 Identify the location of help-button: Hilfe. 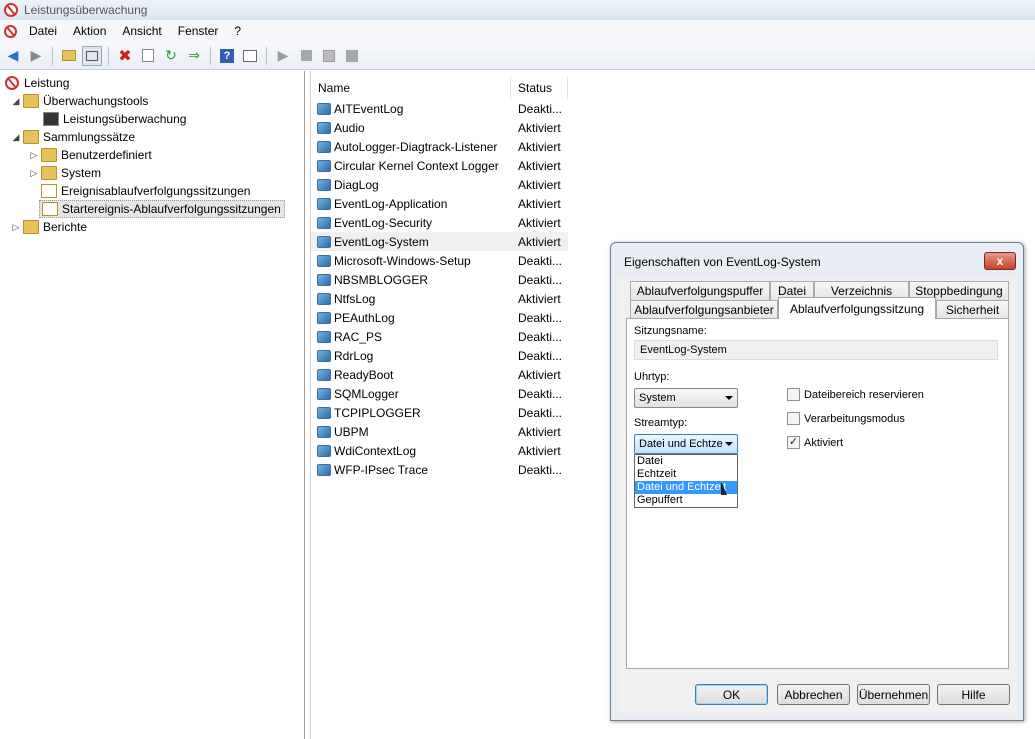
(973, 694).